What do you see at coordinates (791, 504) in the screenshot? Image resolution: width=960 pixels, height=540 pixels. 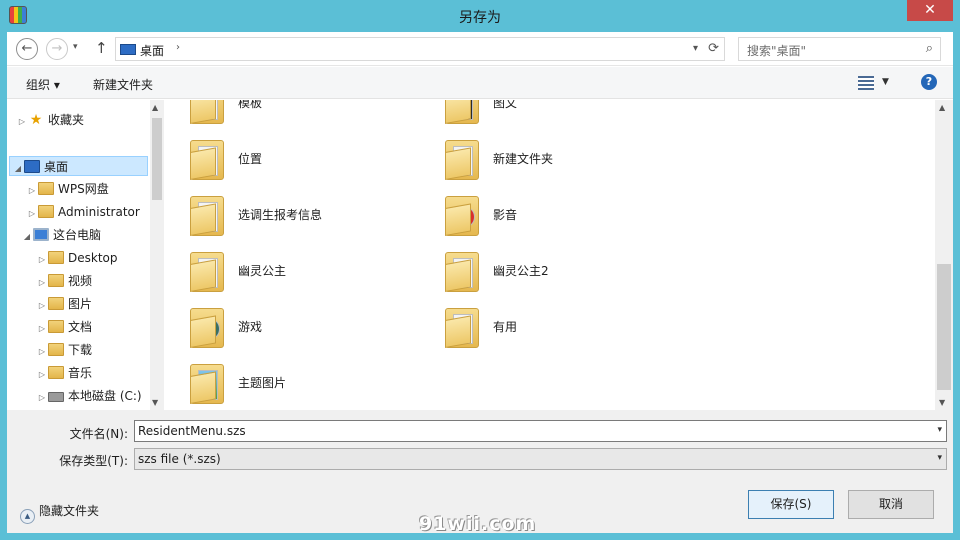 I see `save-button: 保存(S)` at bounding box center [791, 504].